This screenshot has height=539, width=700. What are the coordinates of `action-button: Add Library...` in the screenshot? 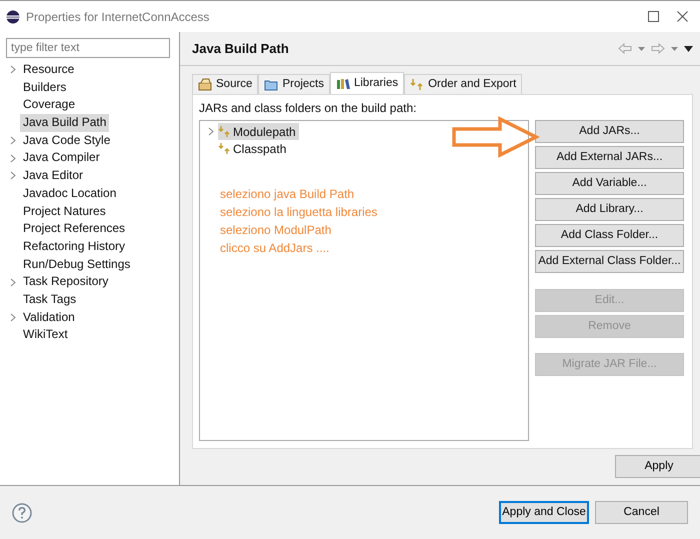 It's located at (609, 209).